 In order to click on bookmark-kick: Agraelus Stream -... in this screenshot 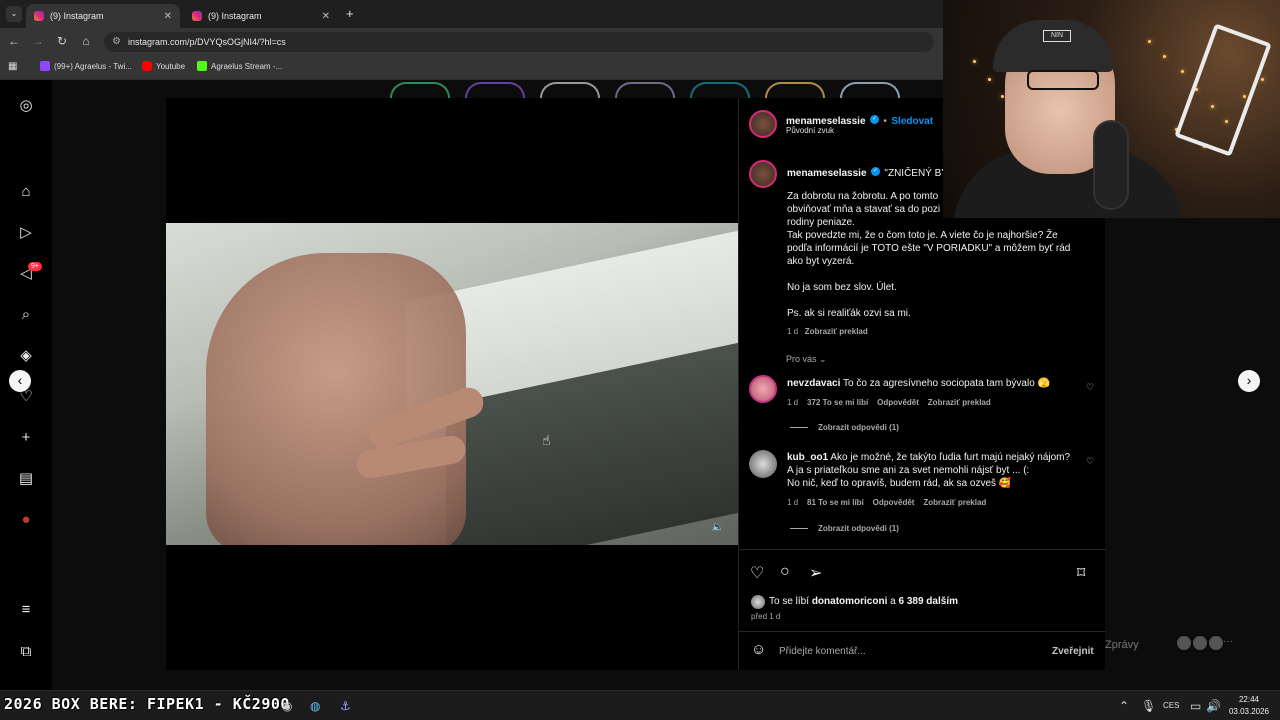, I will do `click(239, 66)`.